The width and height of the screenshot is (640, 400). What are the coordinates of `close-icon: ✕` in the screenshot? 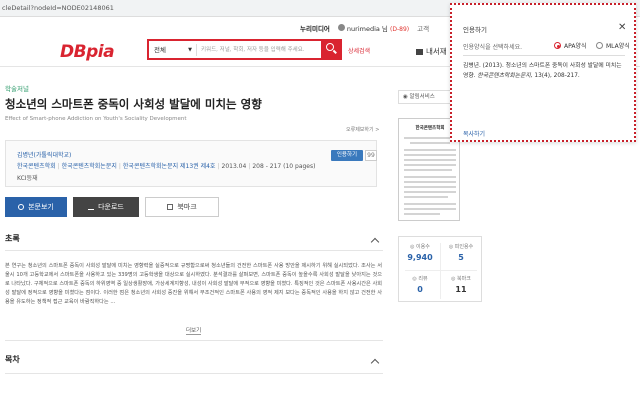 It's located at (622, 27).